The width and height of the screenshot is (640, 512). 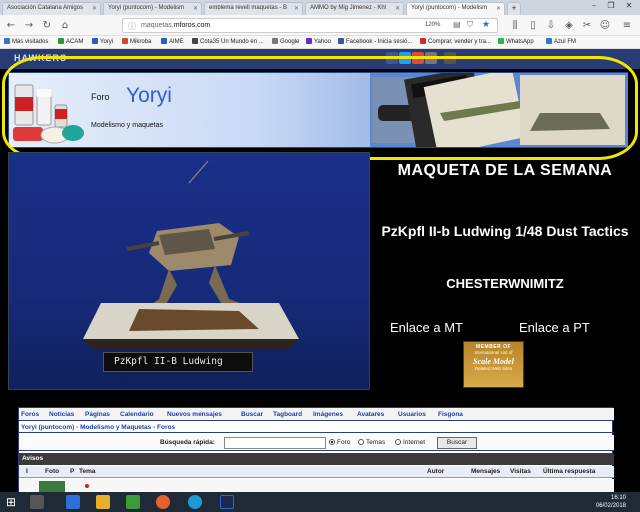 What do you see at coordinates (195, 502) in the screenshot?
I see `skype-icon` at bounding box center [195, 502].